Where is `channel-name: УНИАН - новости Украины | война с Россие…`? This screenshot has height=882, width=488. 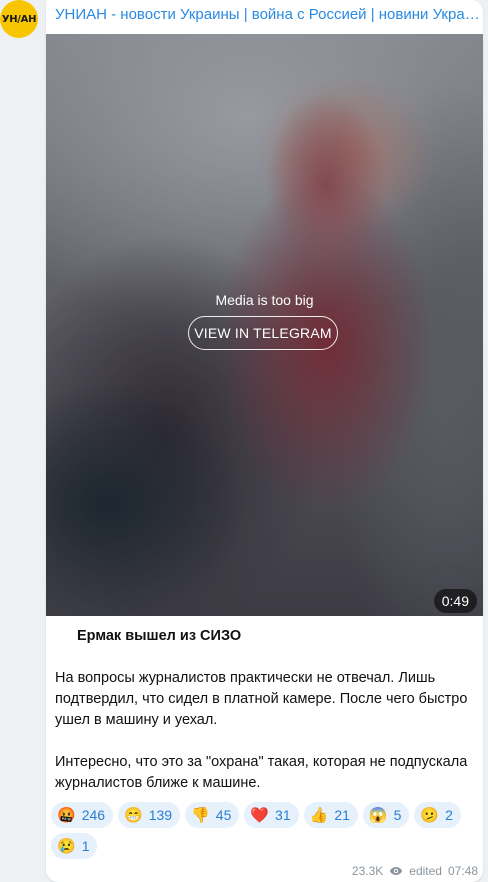
channel-name: УНИАН - новости Украины | война с Россие… is located at coordinates (267, 14).